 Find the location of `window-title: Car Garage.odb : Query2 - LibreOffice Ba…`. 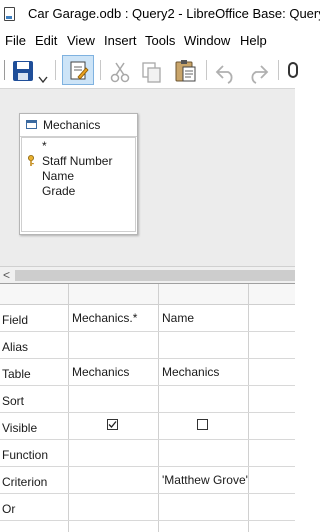

window-title: Car Garage.odb : Query2 - LibreOffice Ba… is located at coordinates (174, 13).